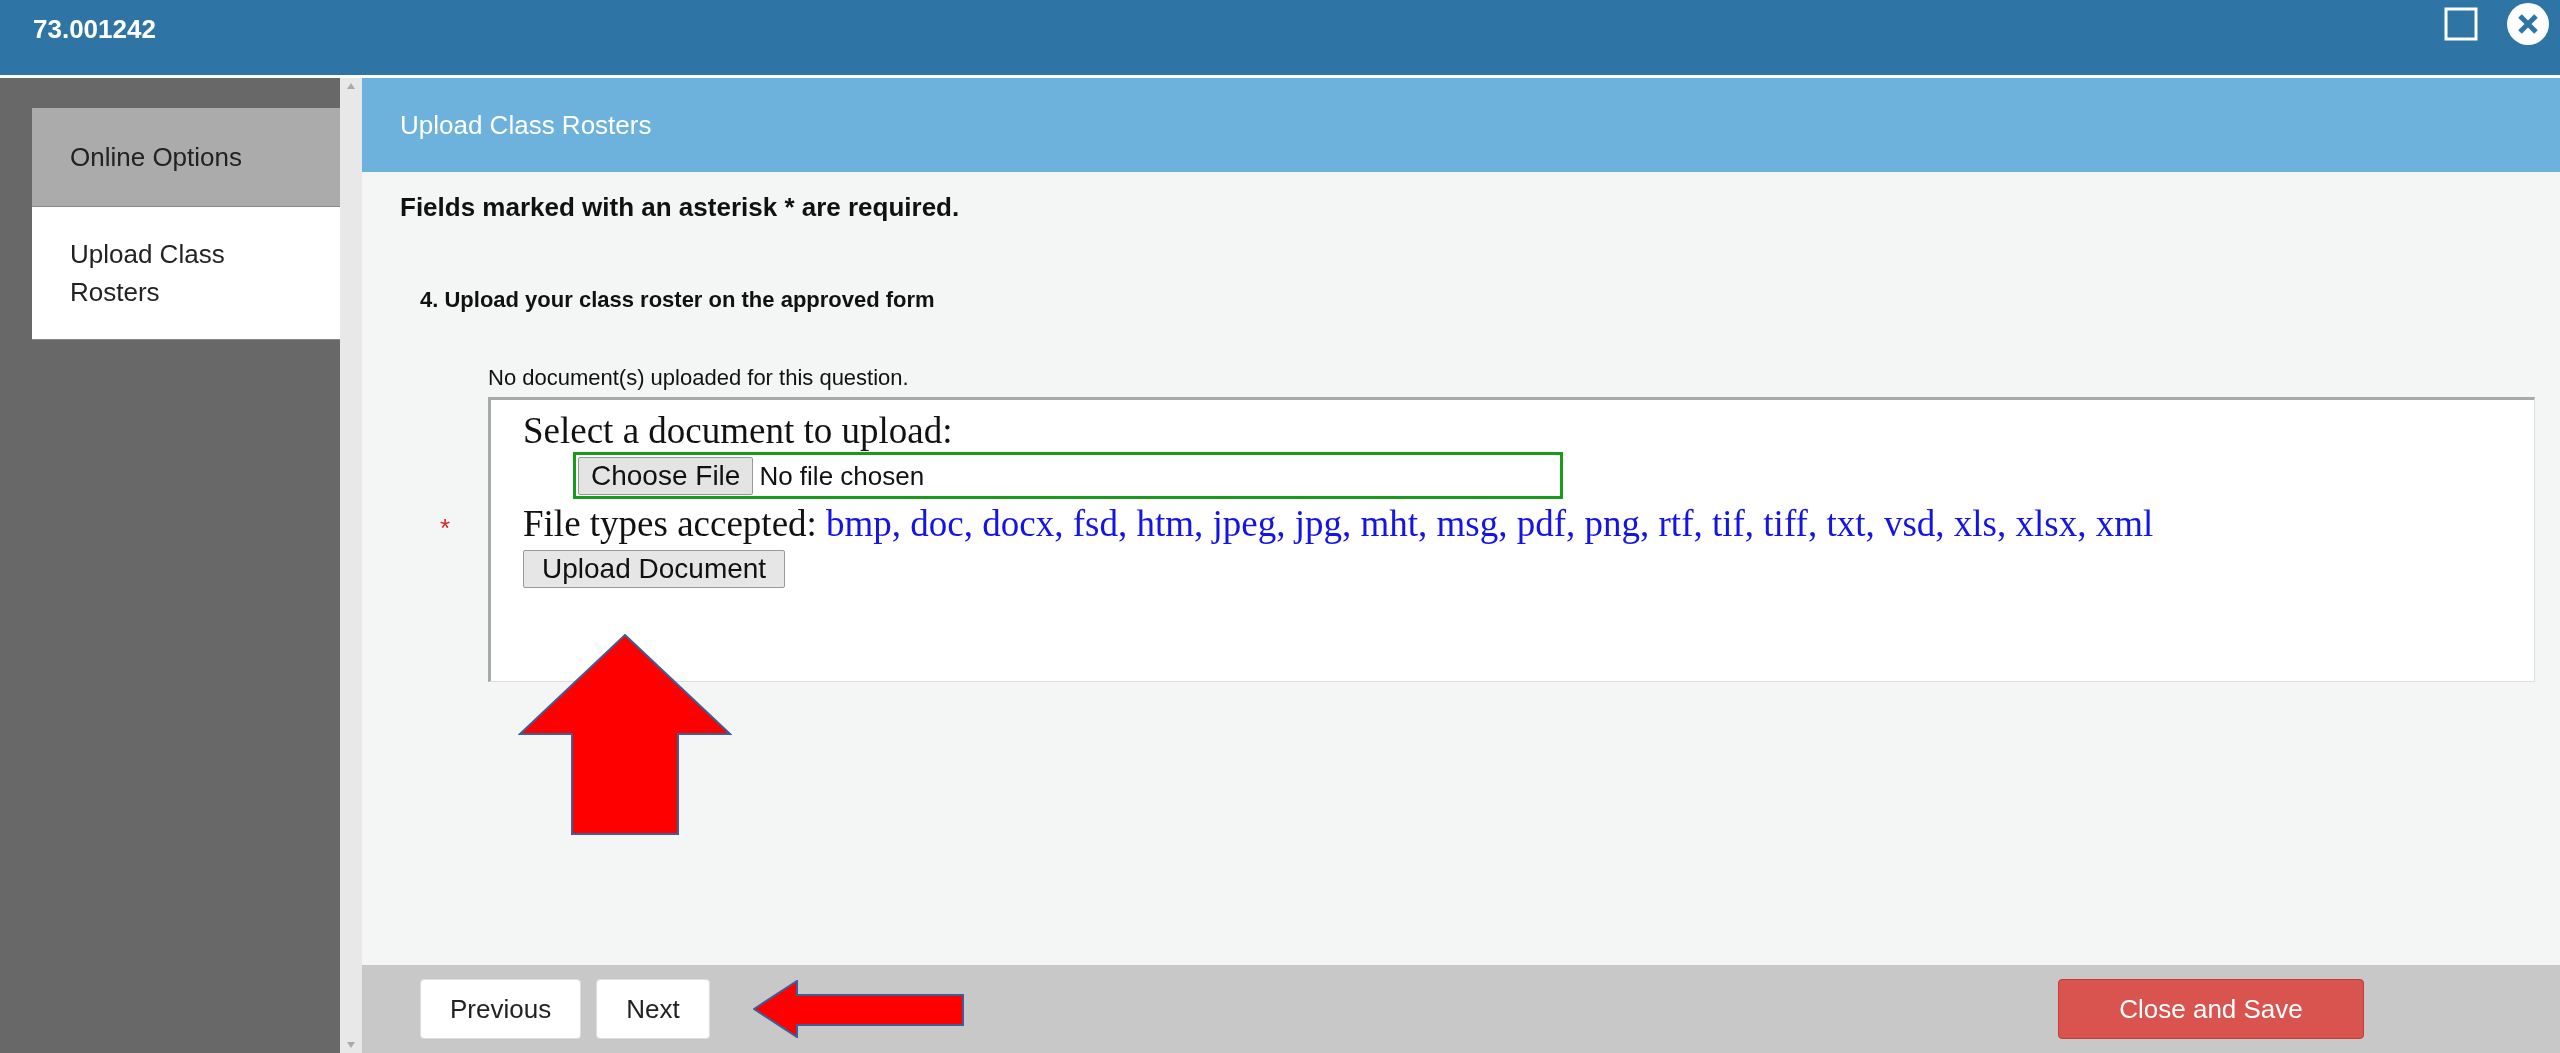  Describe the element at coordinates (1068, 475) in the screenshot. I see `file-input: Choose File No file chosen` at that location.